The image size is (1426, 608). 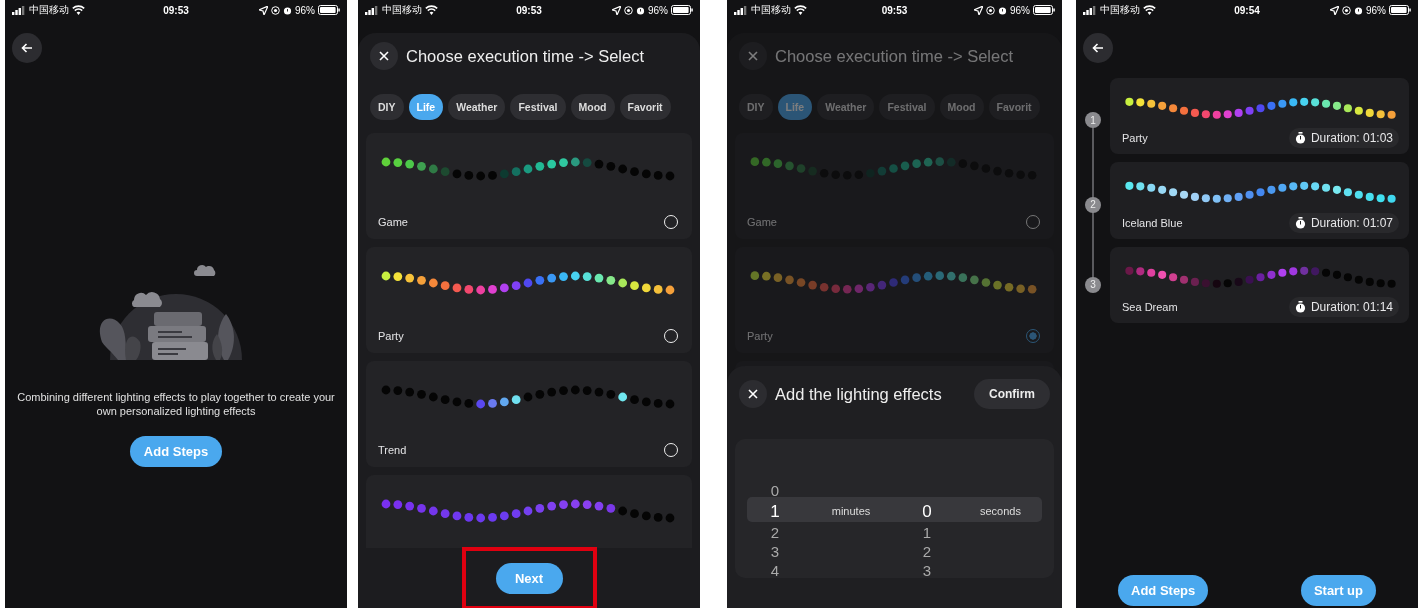 I want to click on step-name: Iceland Blue, so click(x=1152, y=222).